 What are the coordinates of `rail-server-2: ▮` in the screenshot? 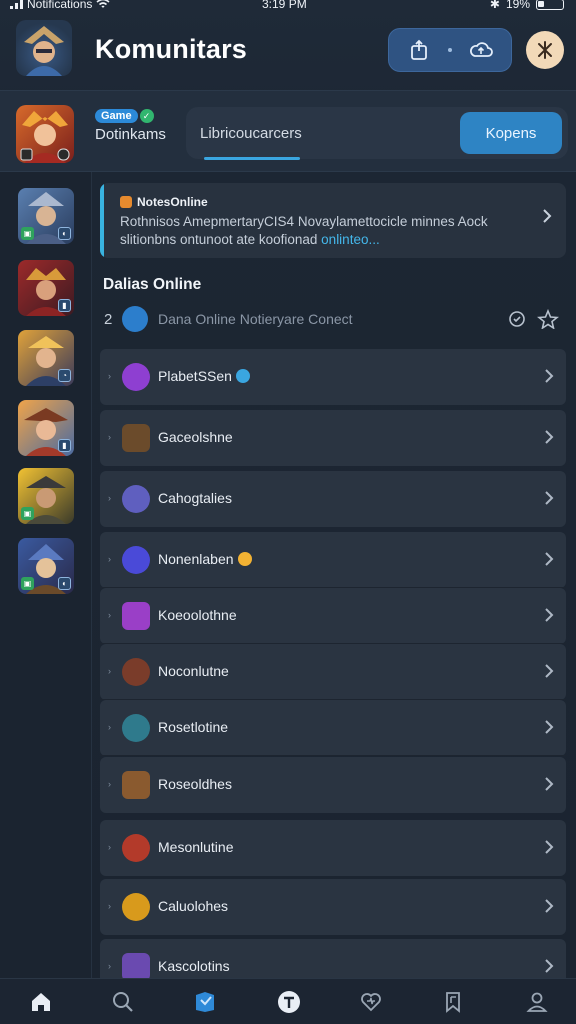 It's located at (46, 288).